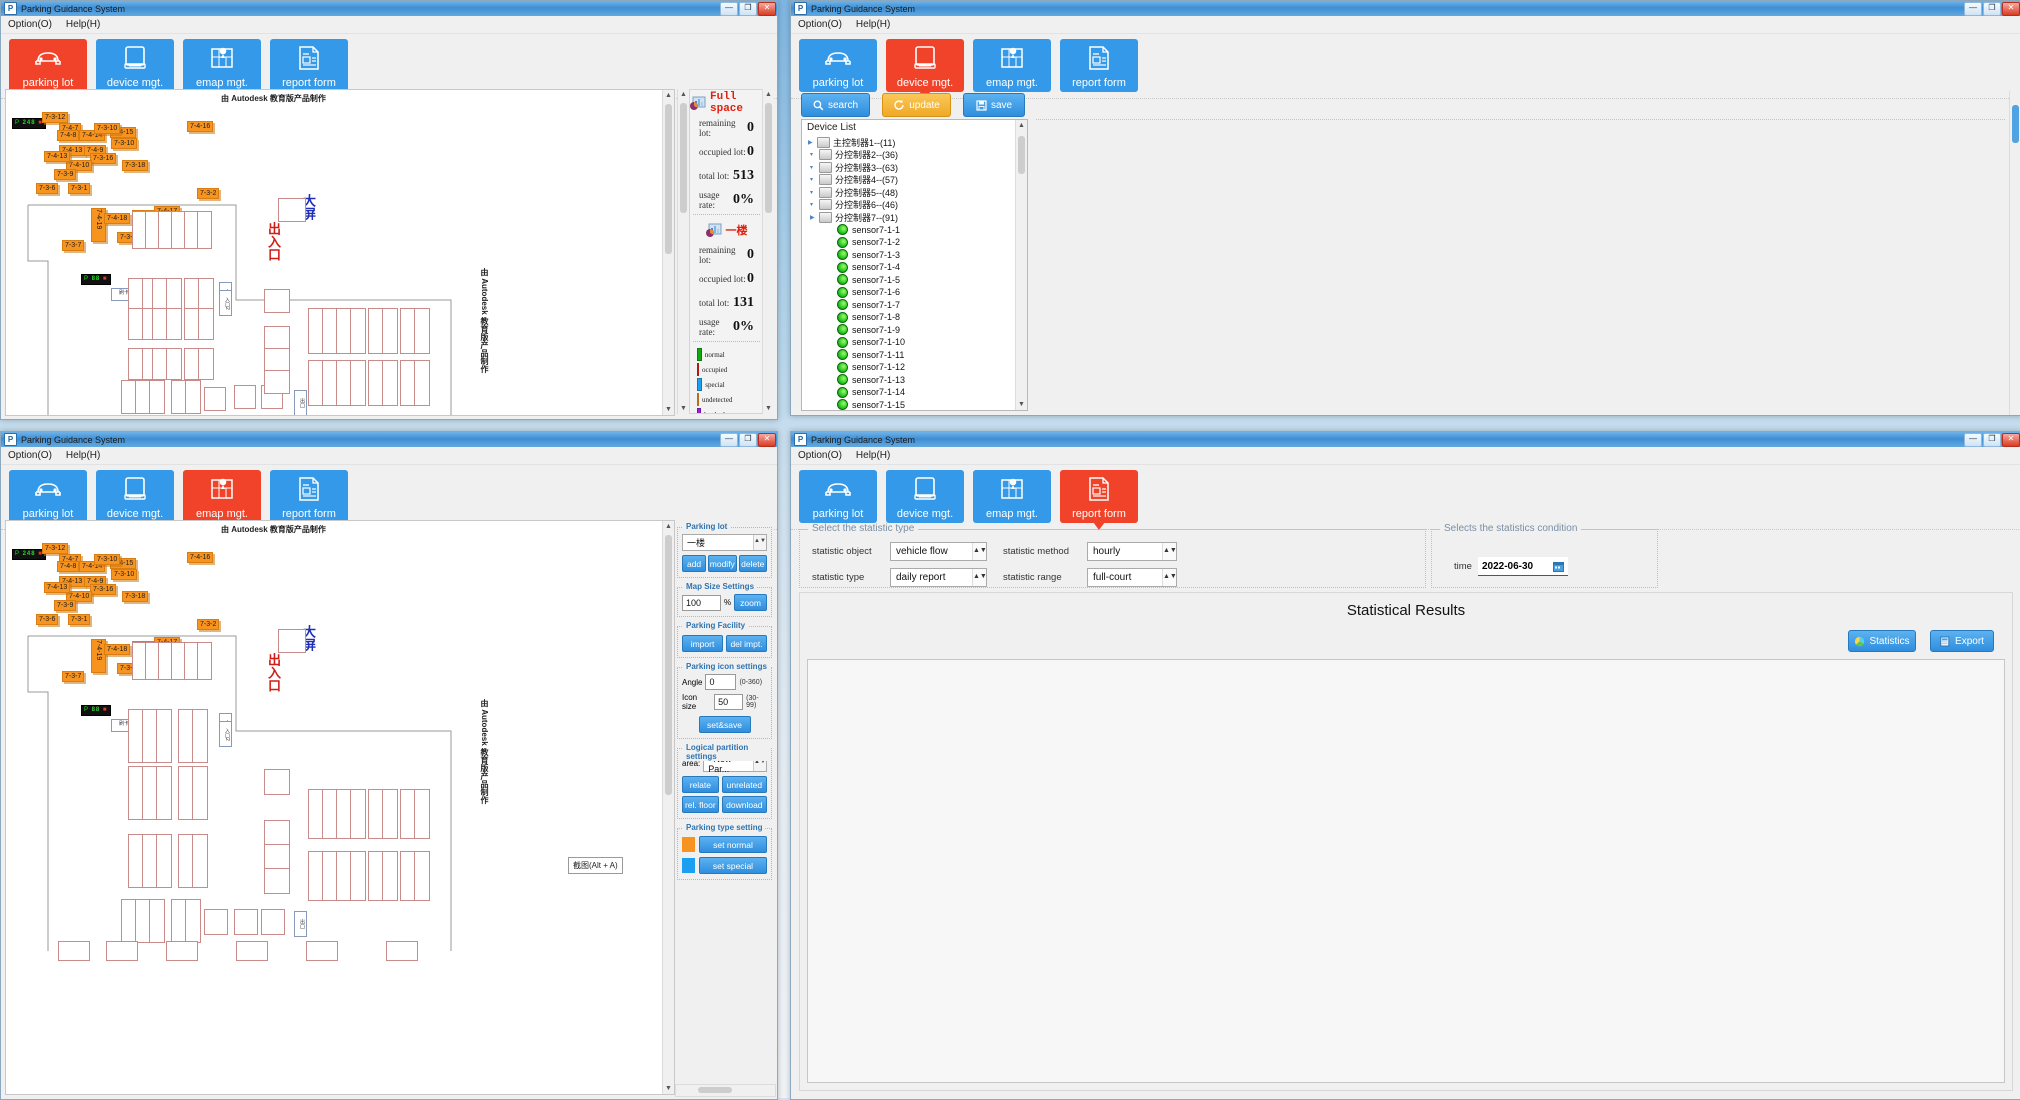 Image resolution: width=2020 pixels, height=1100 pixels. What do you see at coordinates (1882, 641) in the screenshot?
I see `statistics-button: Statistics` at bounding box center [1882, 641].